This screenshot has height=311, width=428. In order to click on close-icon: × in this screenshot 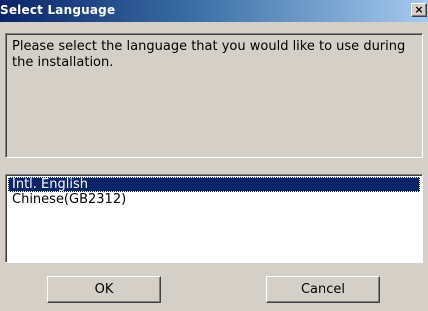, I will do `click(419, 9)`.